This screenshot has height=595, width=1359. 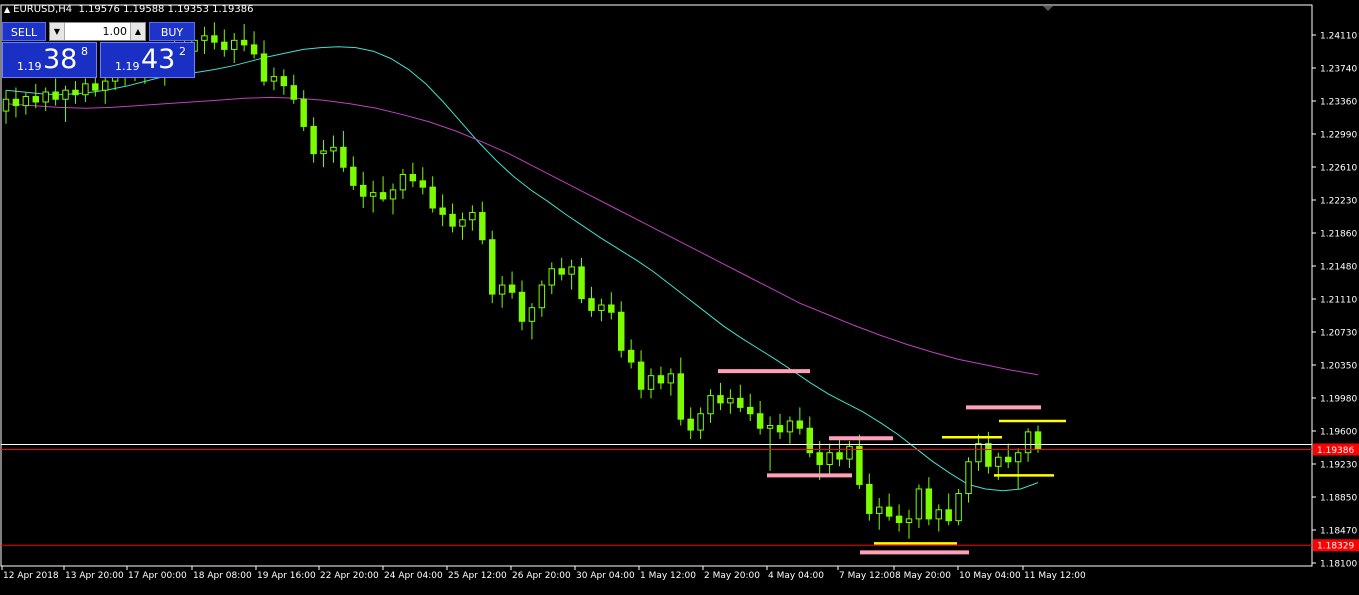 What do you see at coordinates (94, 576) in the screenshot?
I see `time-tick-label: 13 Apr 20:00` at bounding box center [94, 576].